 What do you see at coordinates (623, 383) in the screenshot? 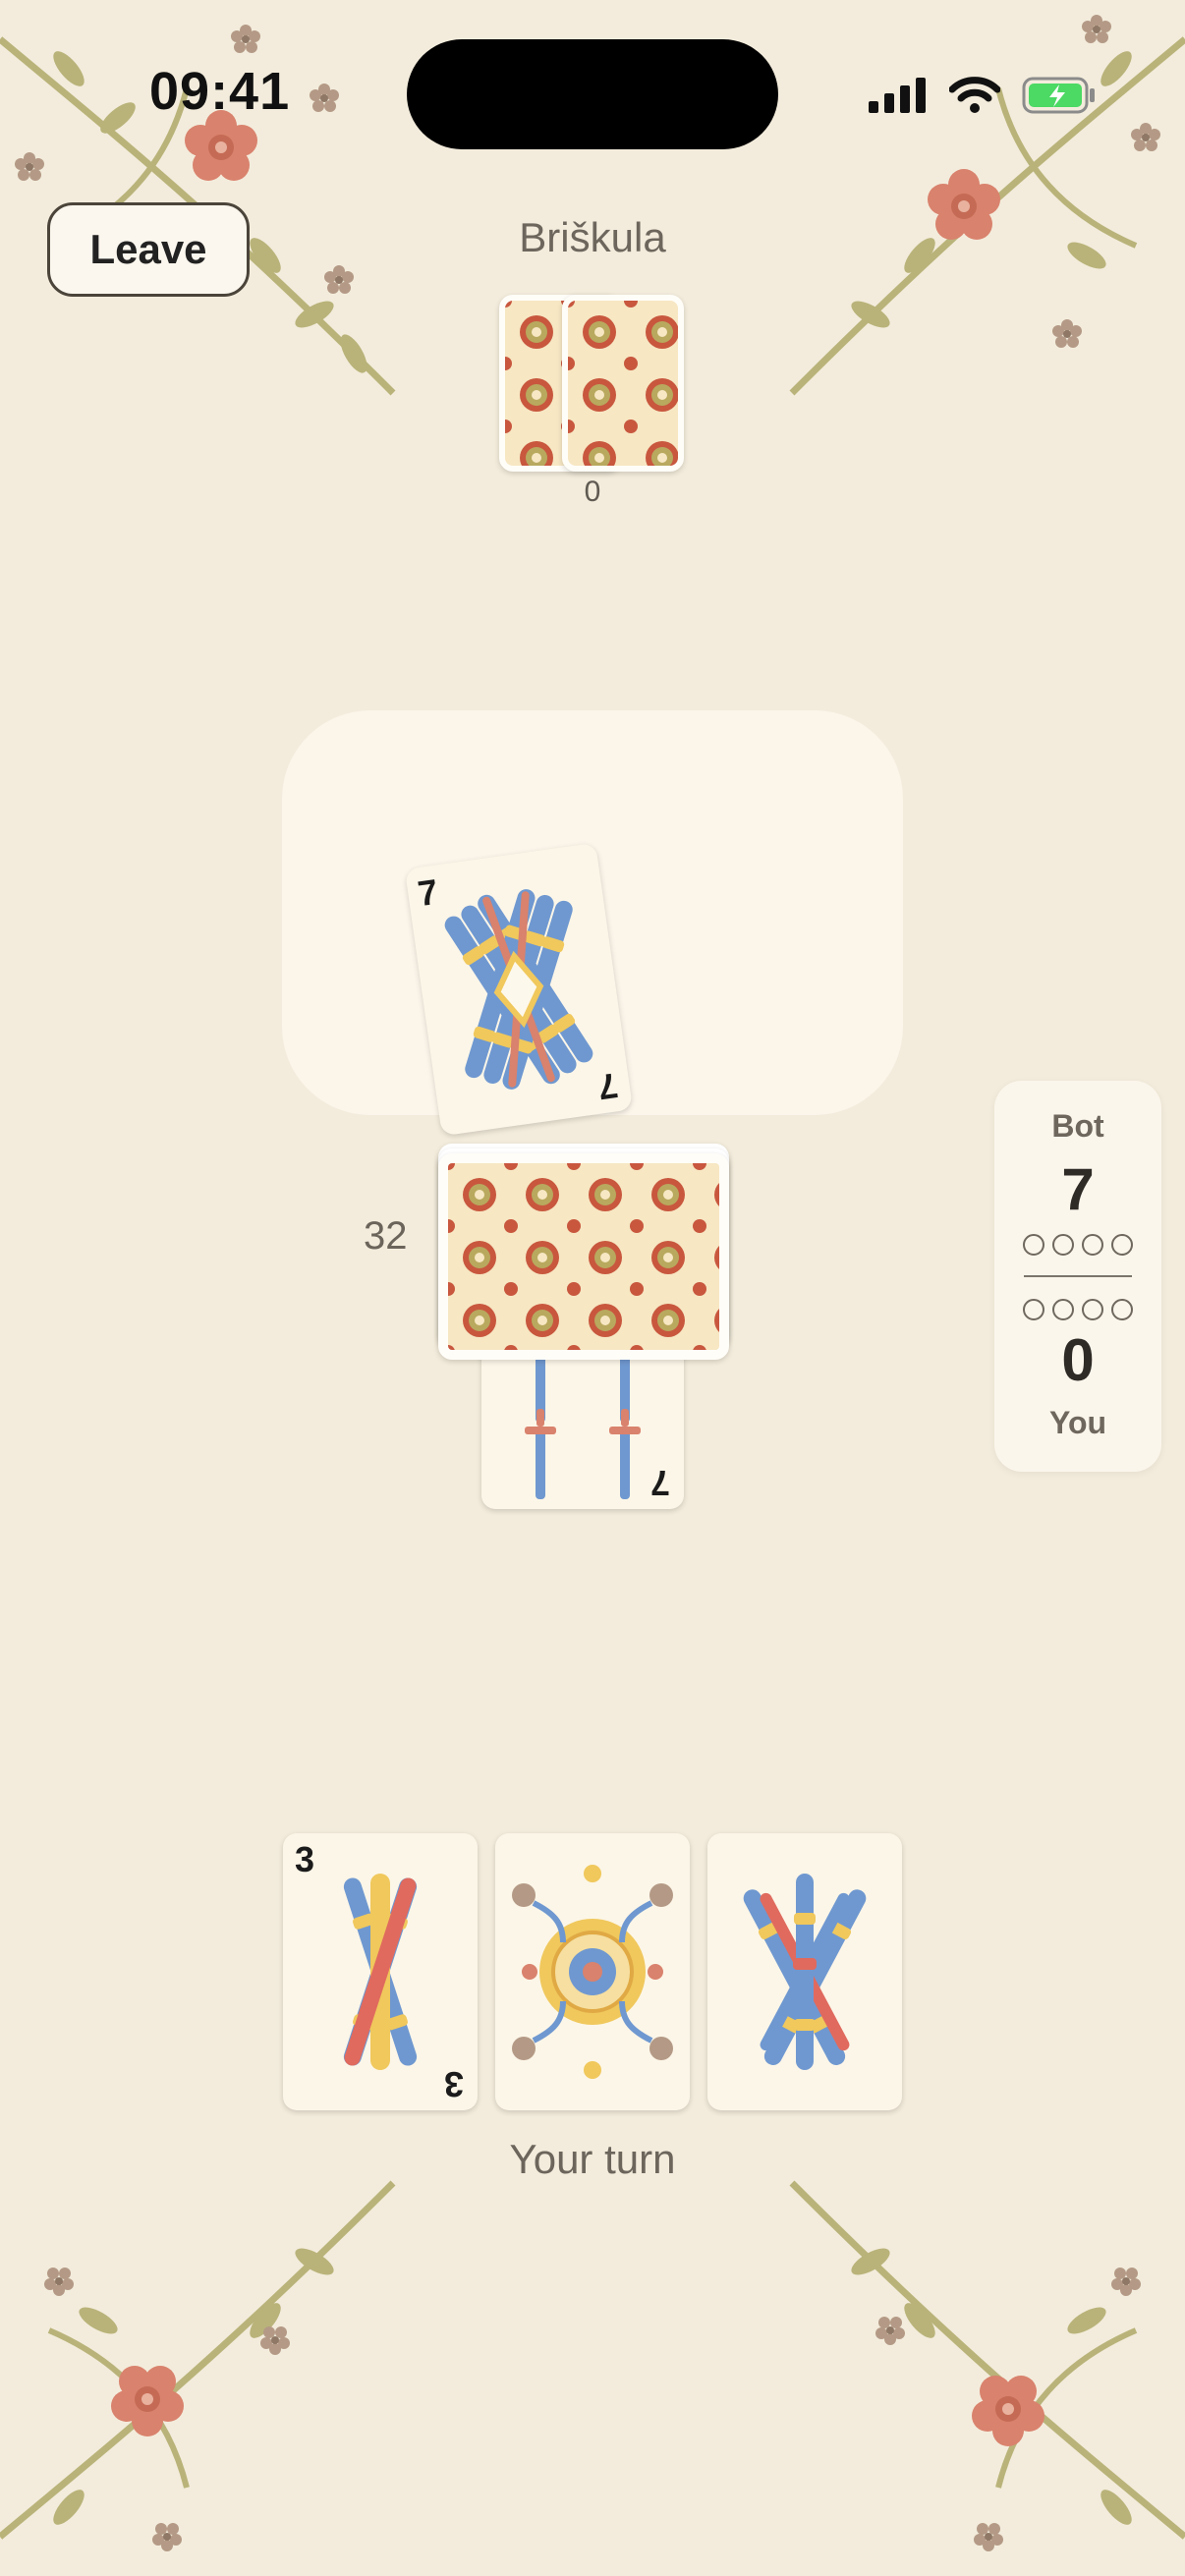
I see `opponent-card` at bounding box center [623, 383].